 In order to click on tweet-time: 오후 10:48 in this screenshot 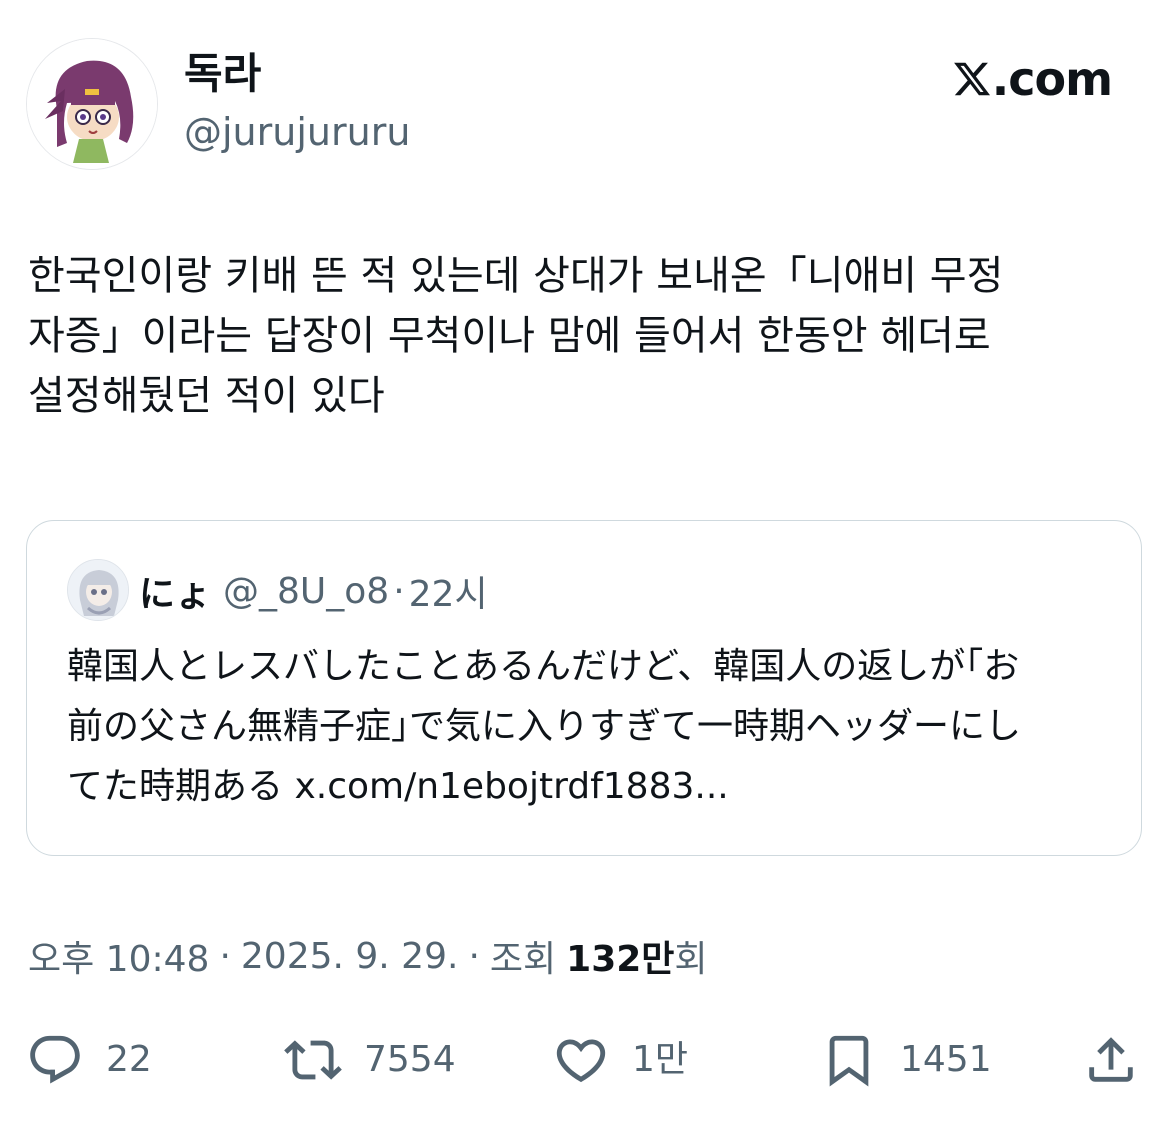, I will do `click(118, 956)`.